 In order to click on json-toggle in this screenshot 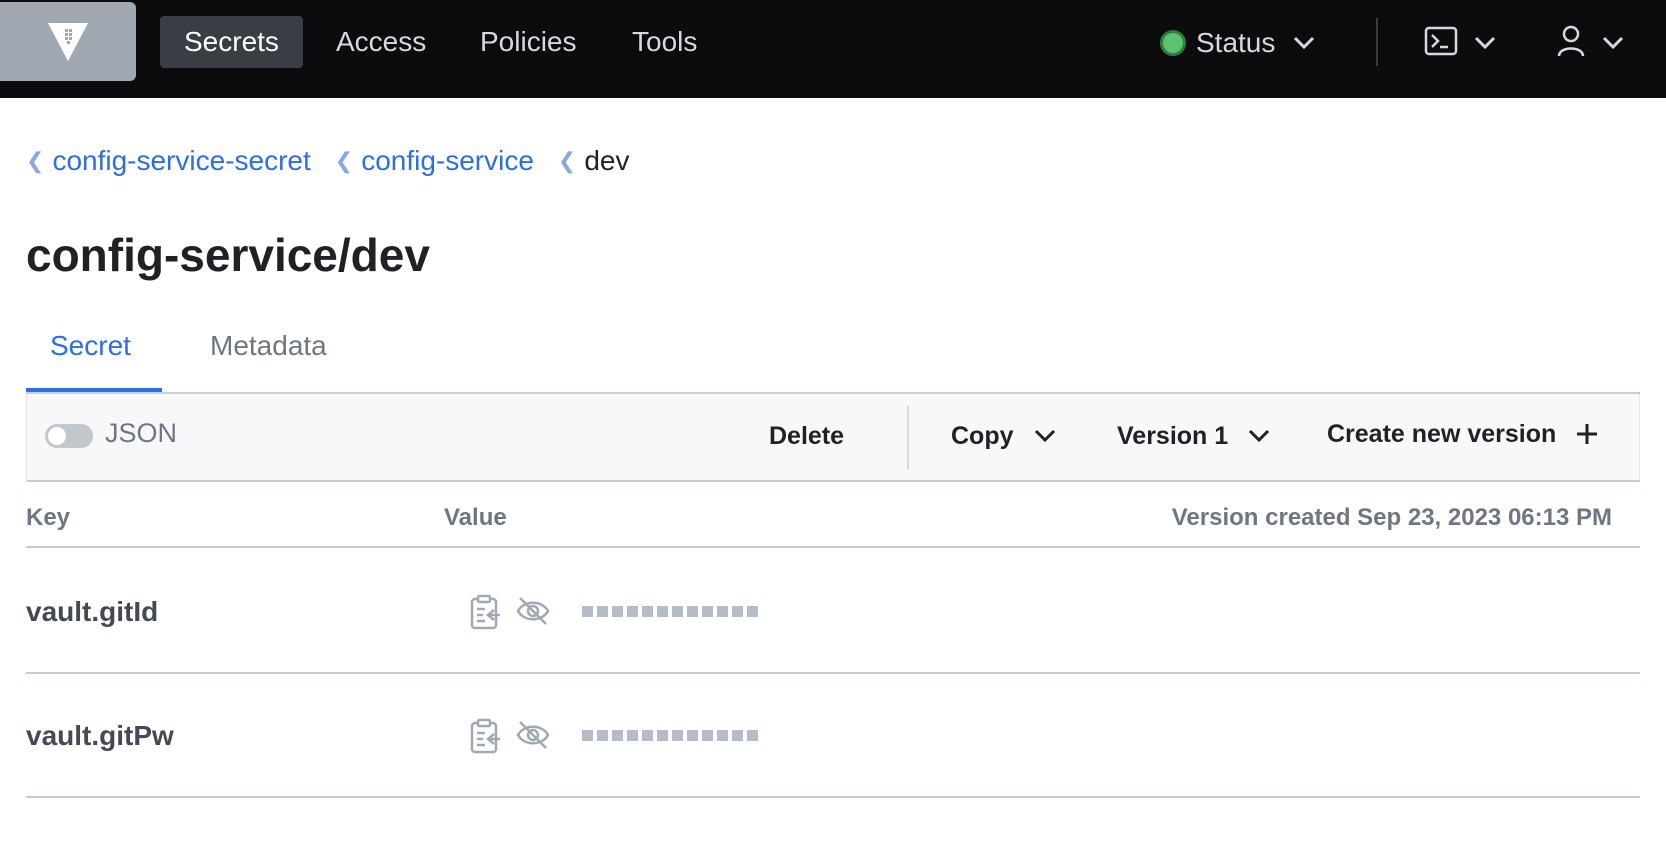, I will do `click(69, 436)`.